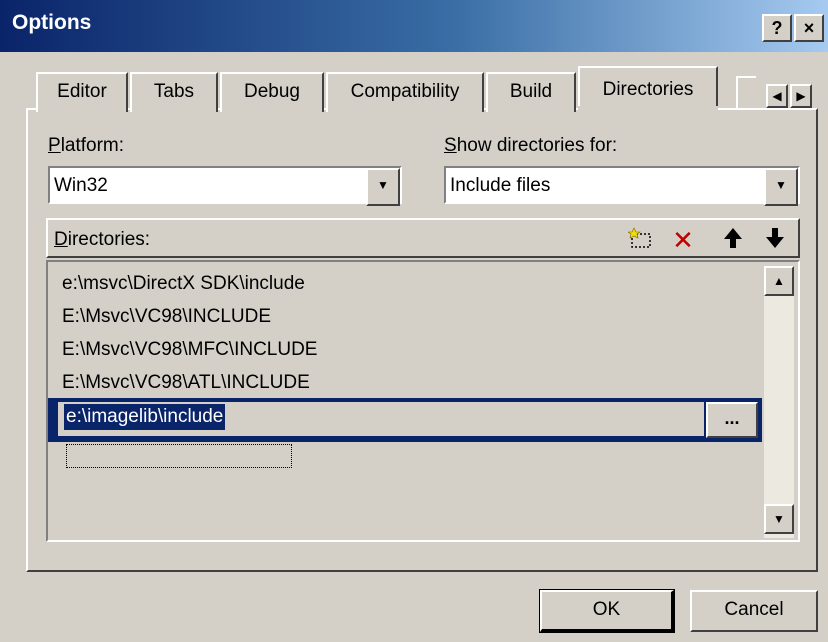  I want to click on arrow-down-glyph, so click(775, 238).